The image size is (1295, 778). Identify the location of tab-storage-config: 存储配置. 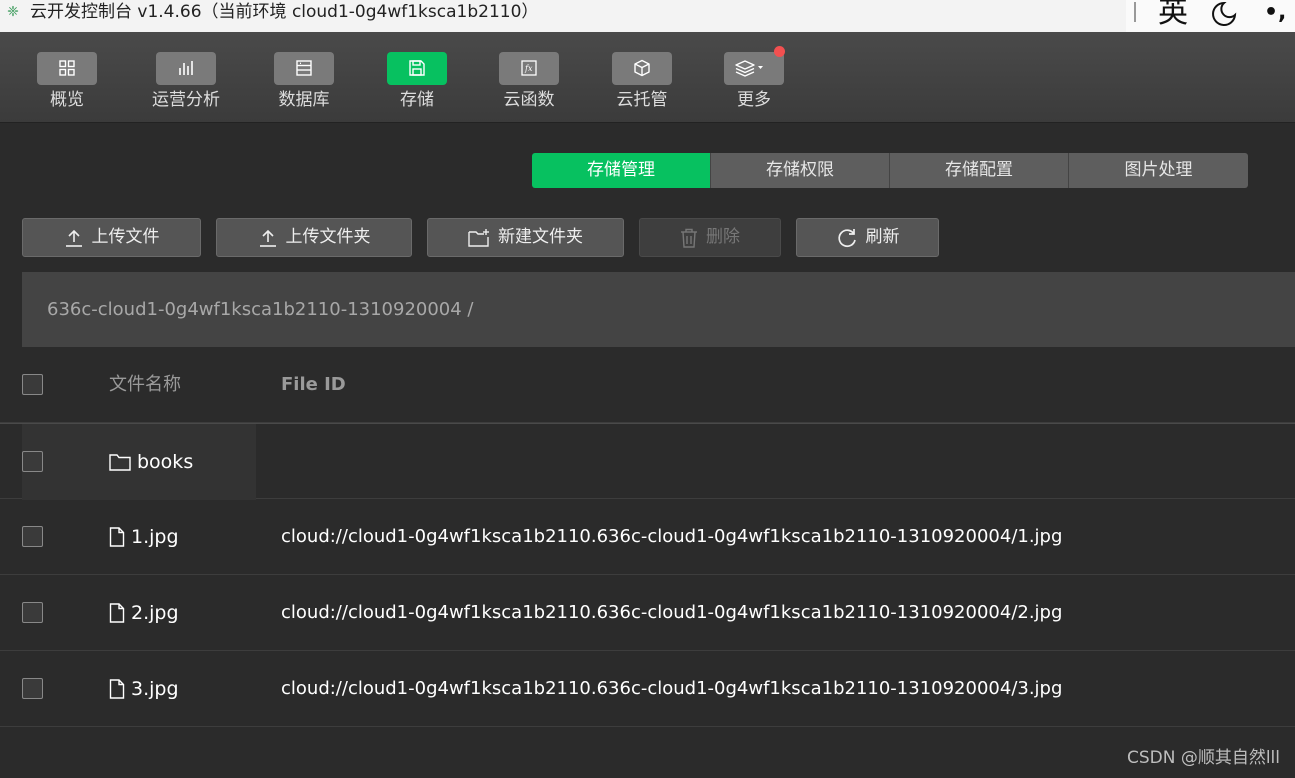
(979, 170).